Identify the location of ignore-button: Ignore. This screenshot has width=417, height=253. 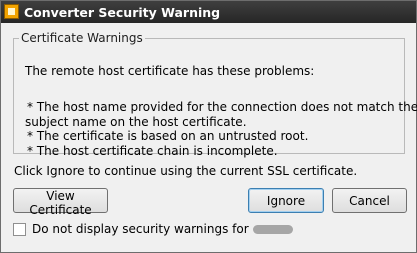
(286, 200).